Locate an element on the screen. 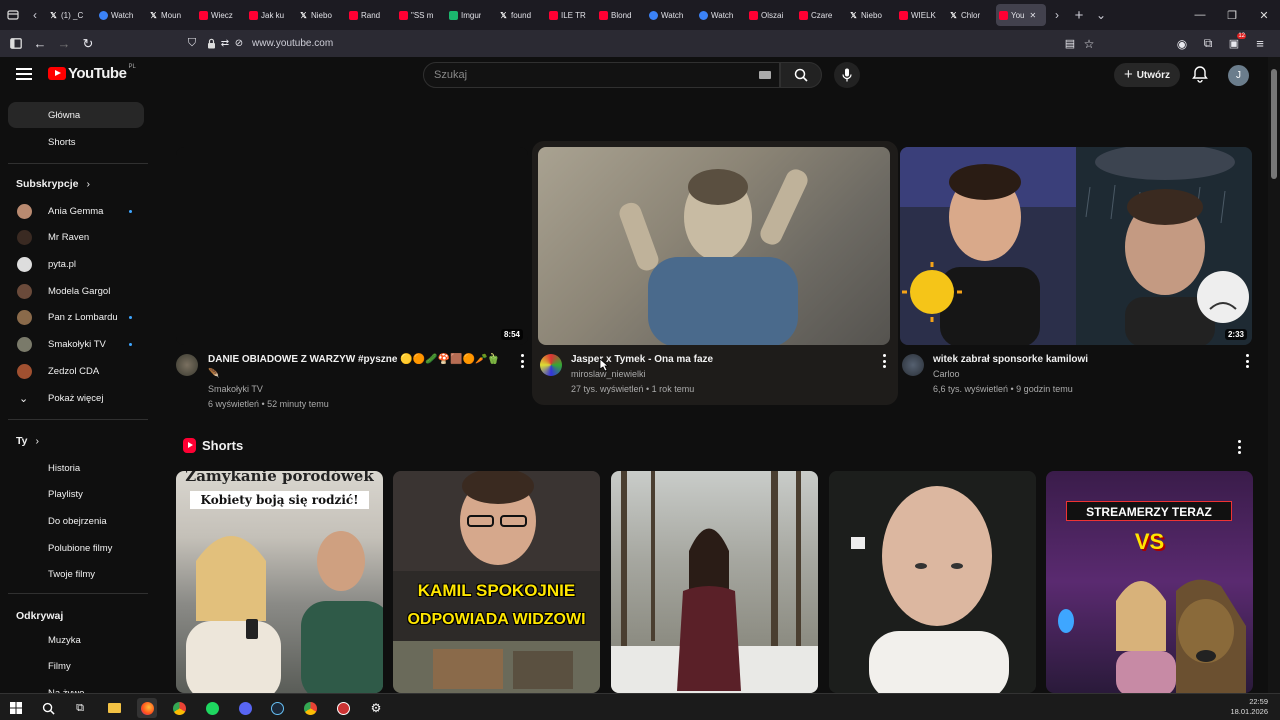  sidebar-subscription-item: Zedzol CDA is located at coordinates (76, 371).